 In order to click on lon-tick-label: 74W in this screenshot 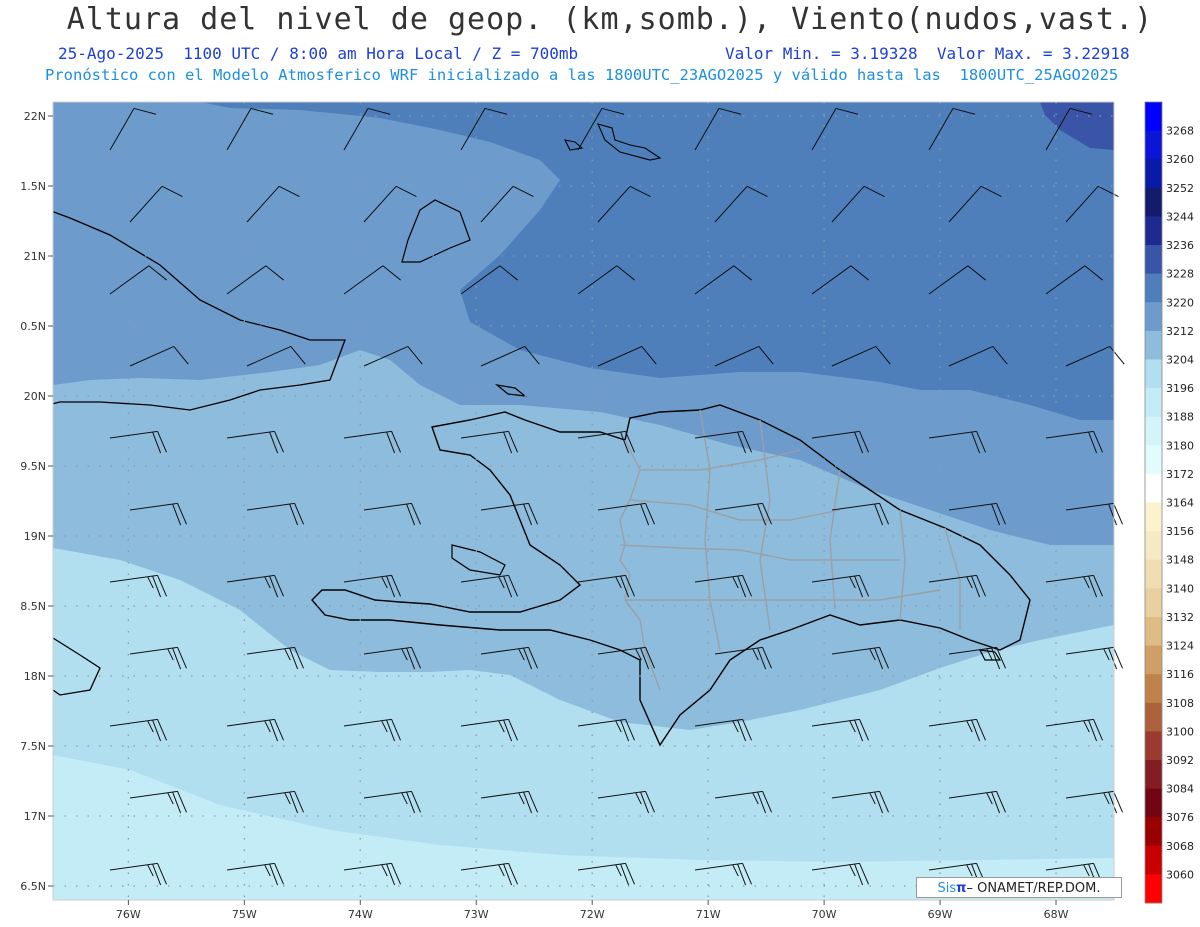, I will do `click(360, 914)`.